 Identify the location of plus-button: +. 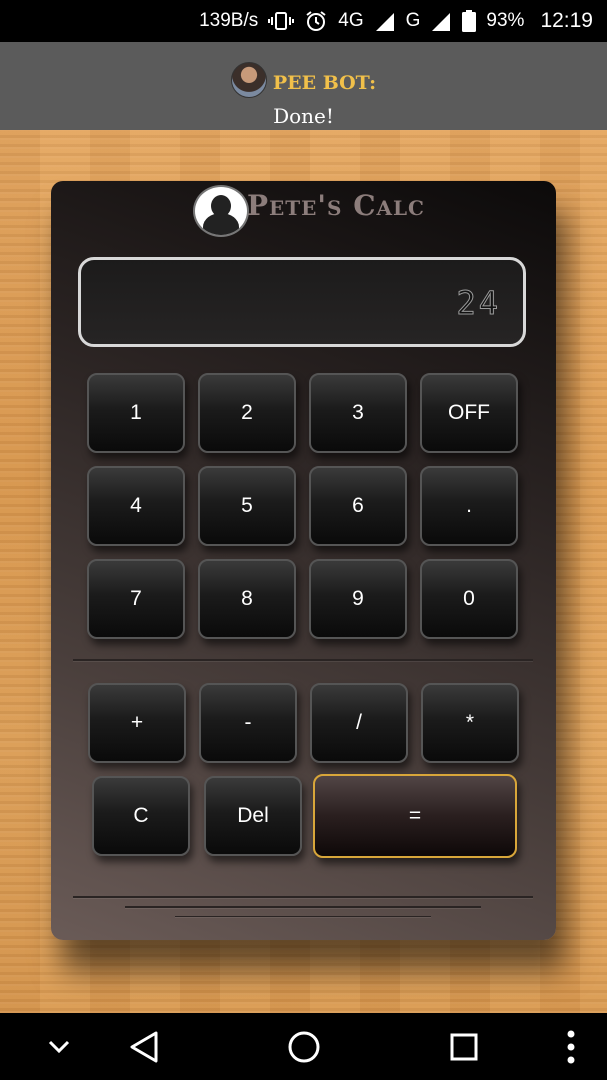
(137, 723).